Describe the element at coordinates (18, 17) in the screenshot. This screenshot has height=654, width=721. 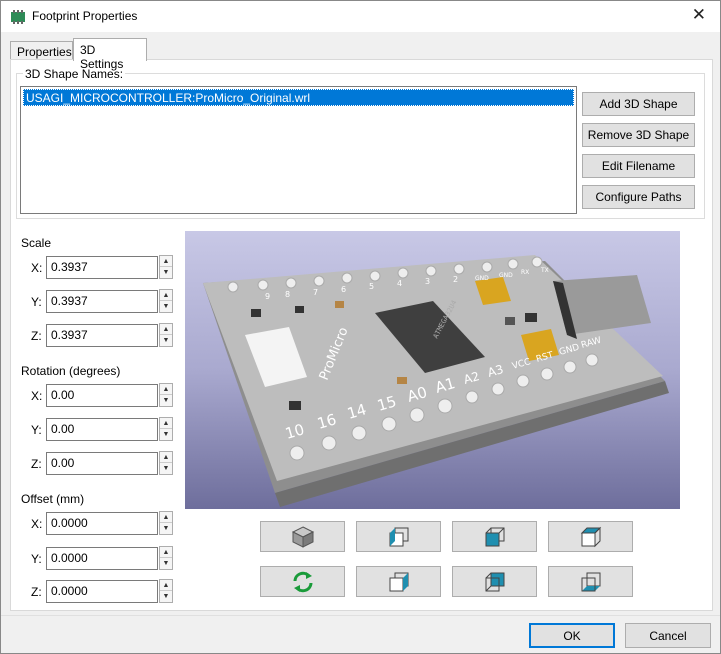
I see `pcb-footprint-icon` at that location.